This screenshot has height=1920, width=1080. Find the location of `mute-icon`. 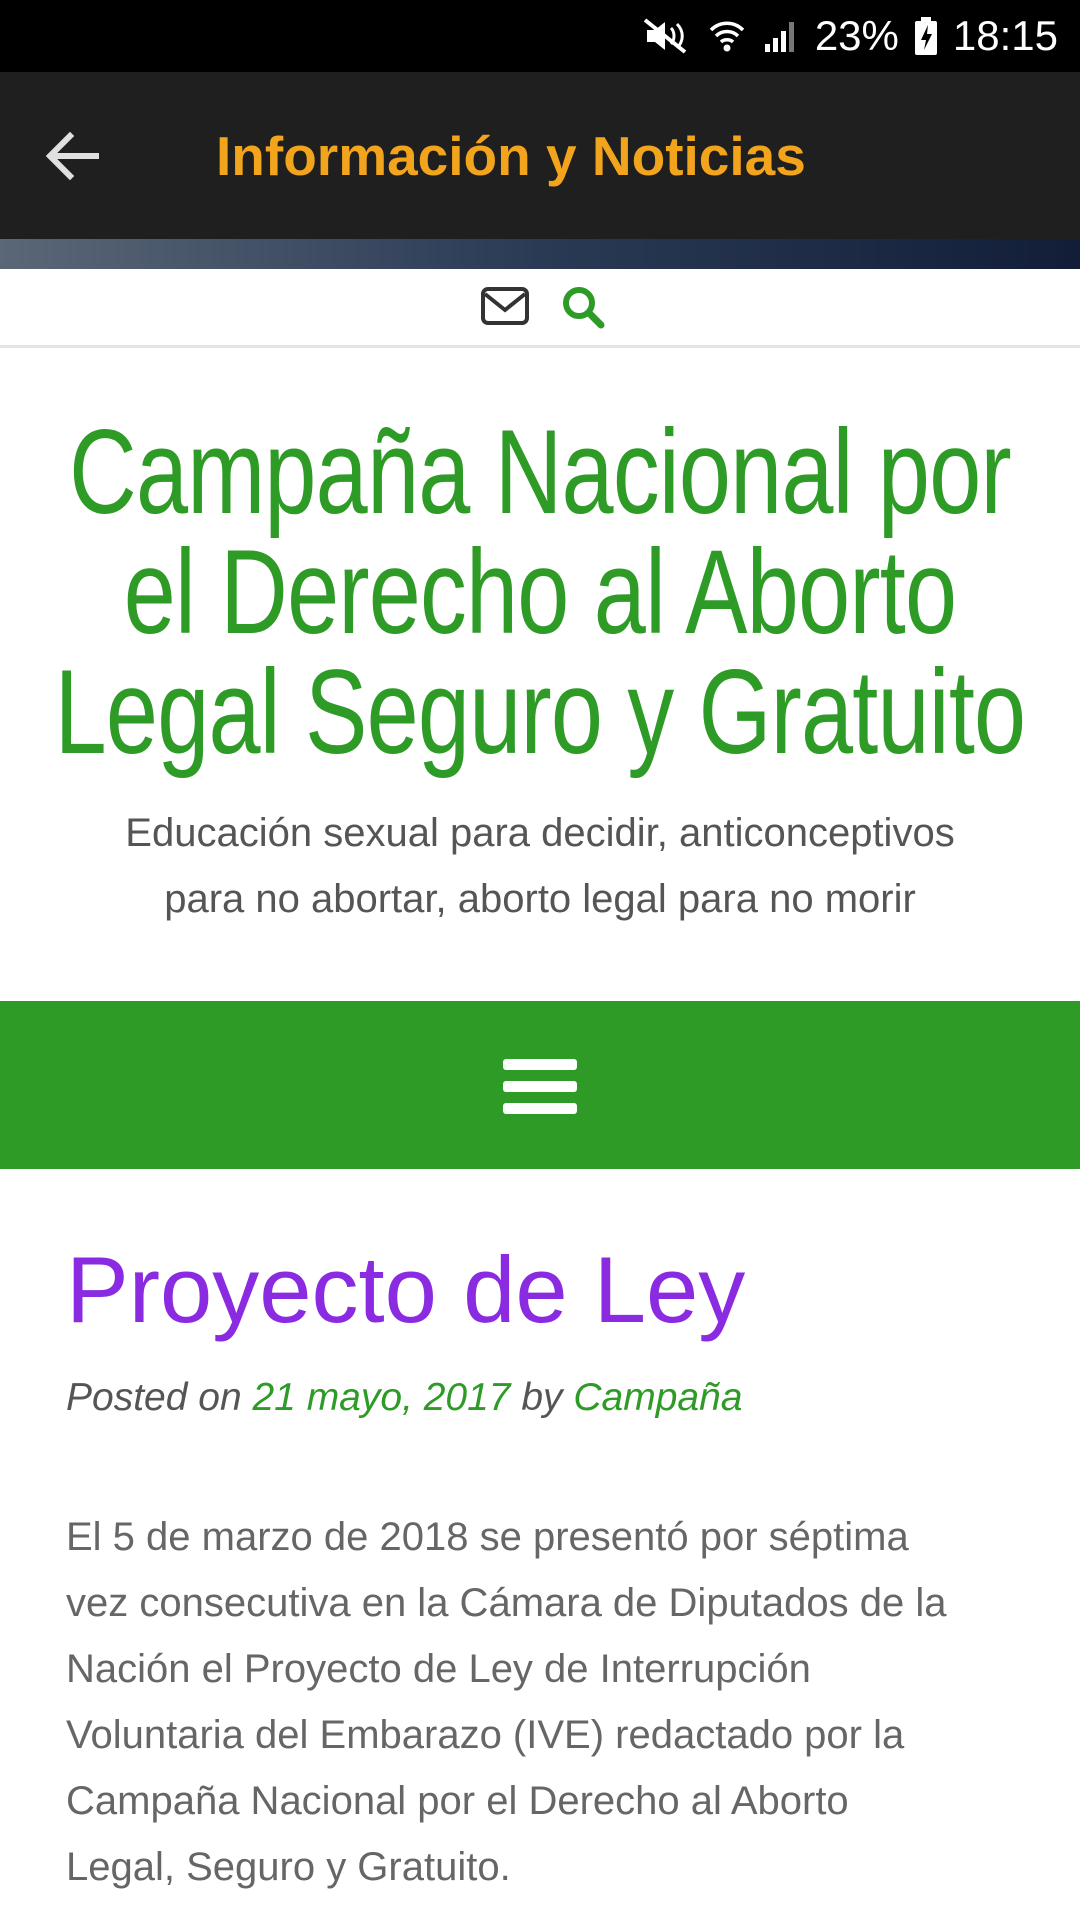

mute-icon is located at coordinates (667, 36).